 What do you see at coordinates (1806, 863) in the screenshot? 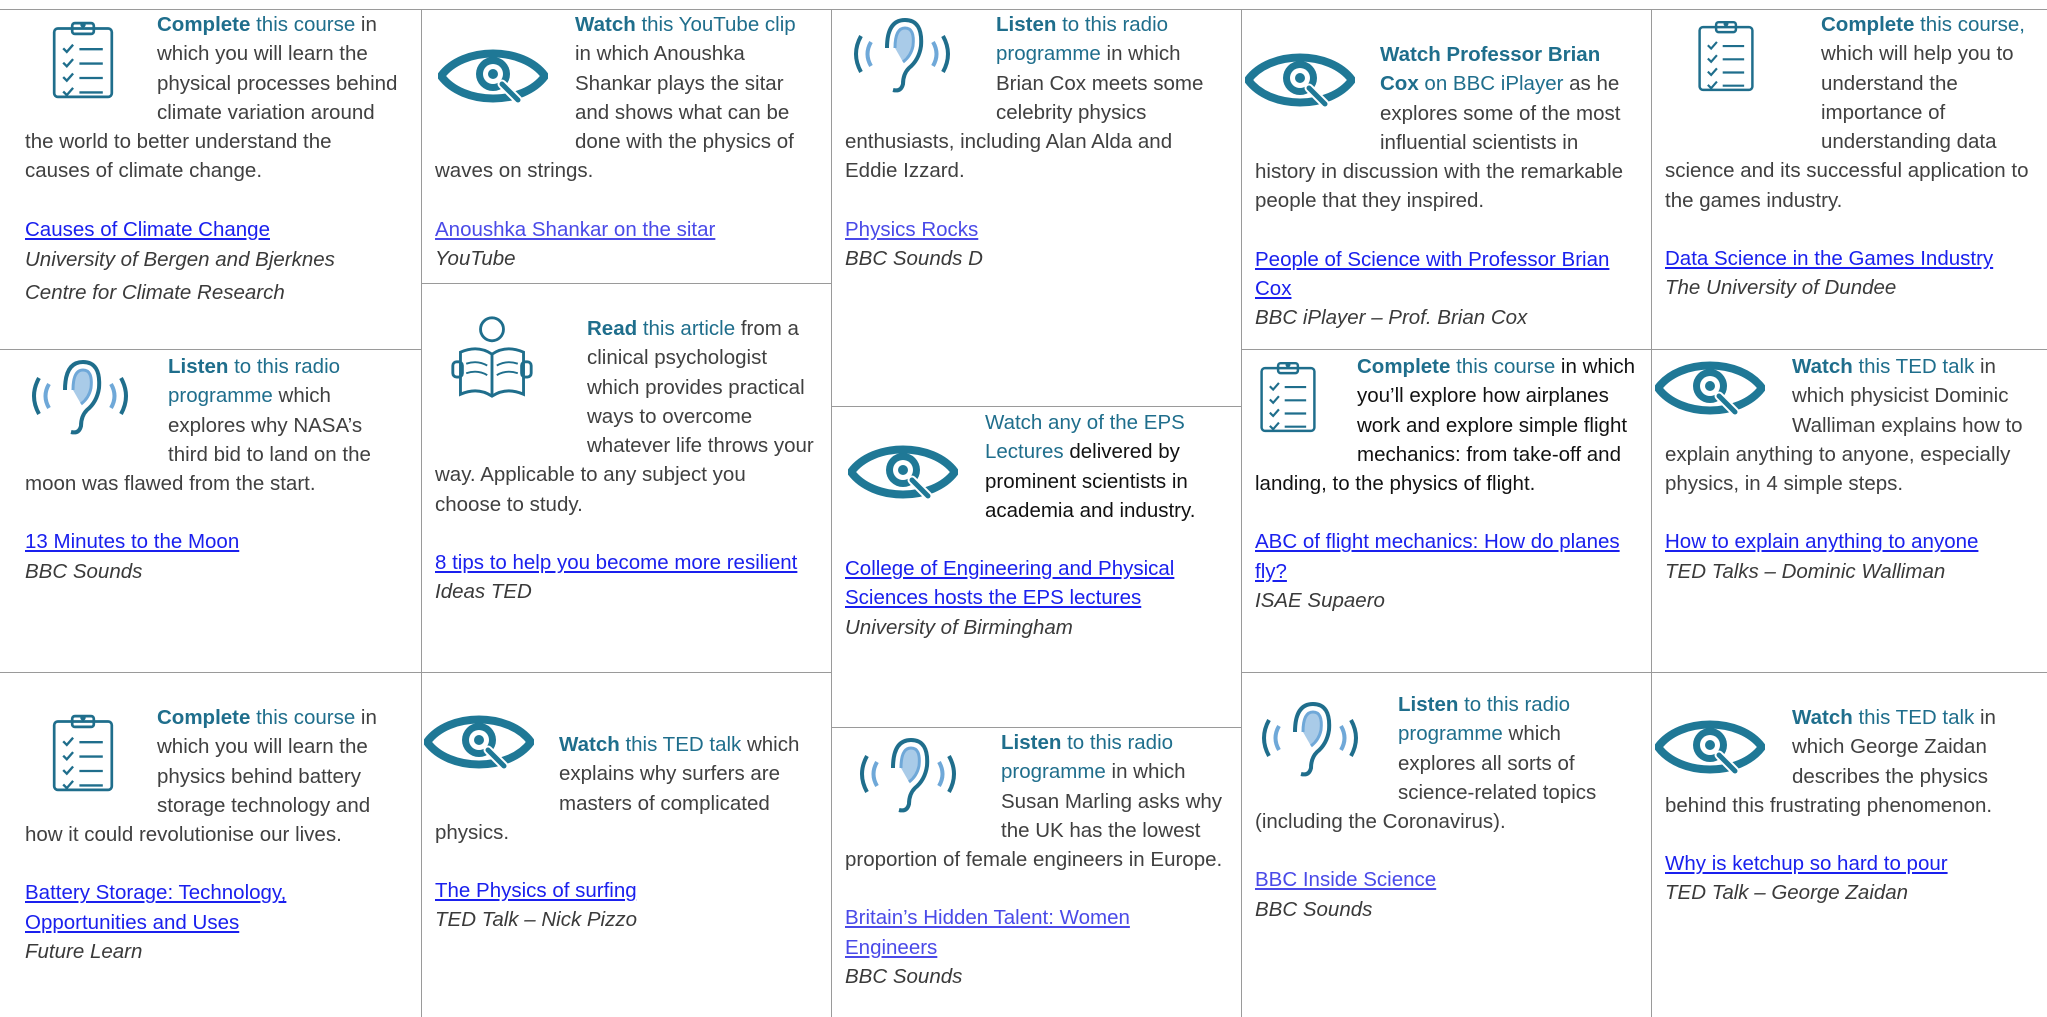
I see `link-ketchup-talk: Why is ketchup so hard to pour` at bounding box center [1806, 863].